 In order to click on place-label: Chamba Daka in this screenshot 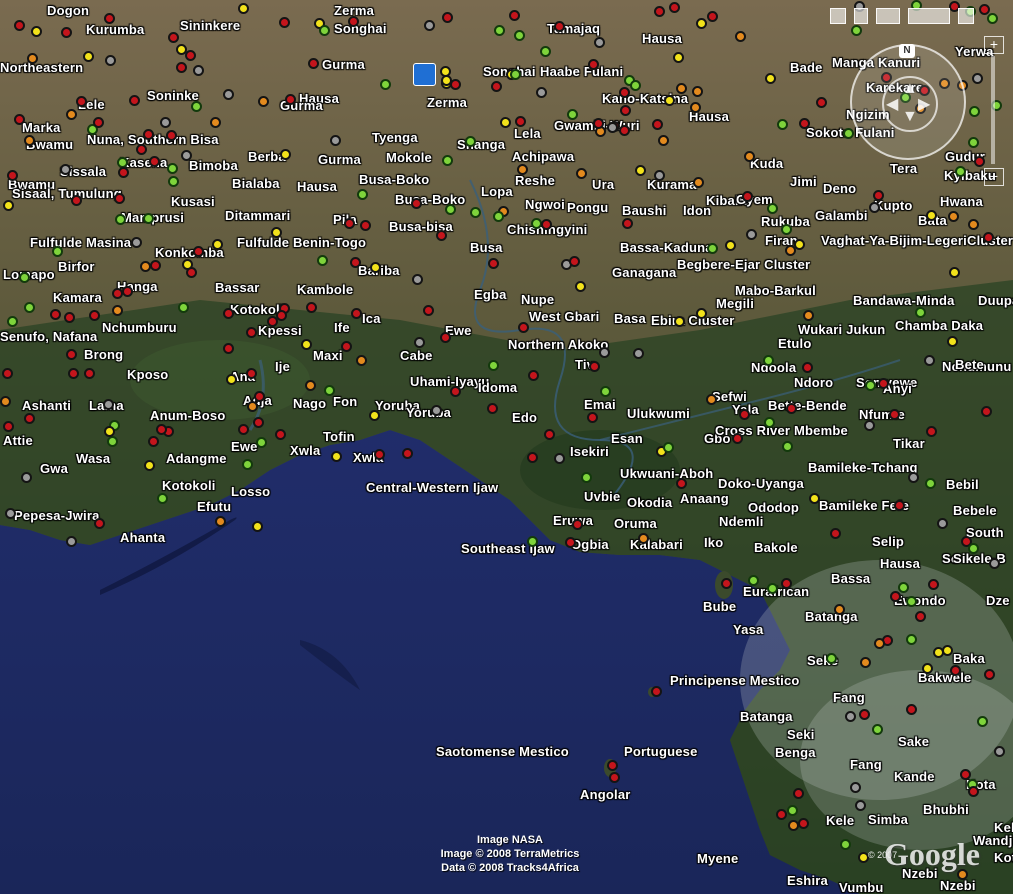, I will do `click(939, 325)`.